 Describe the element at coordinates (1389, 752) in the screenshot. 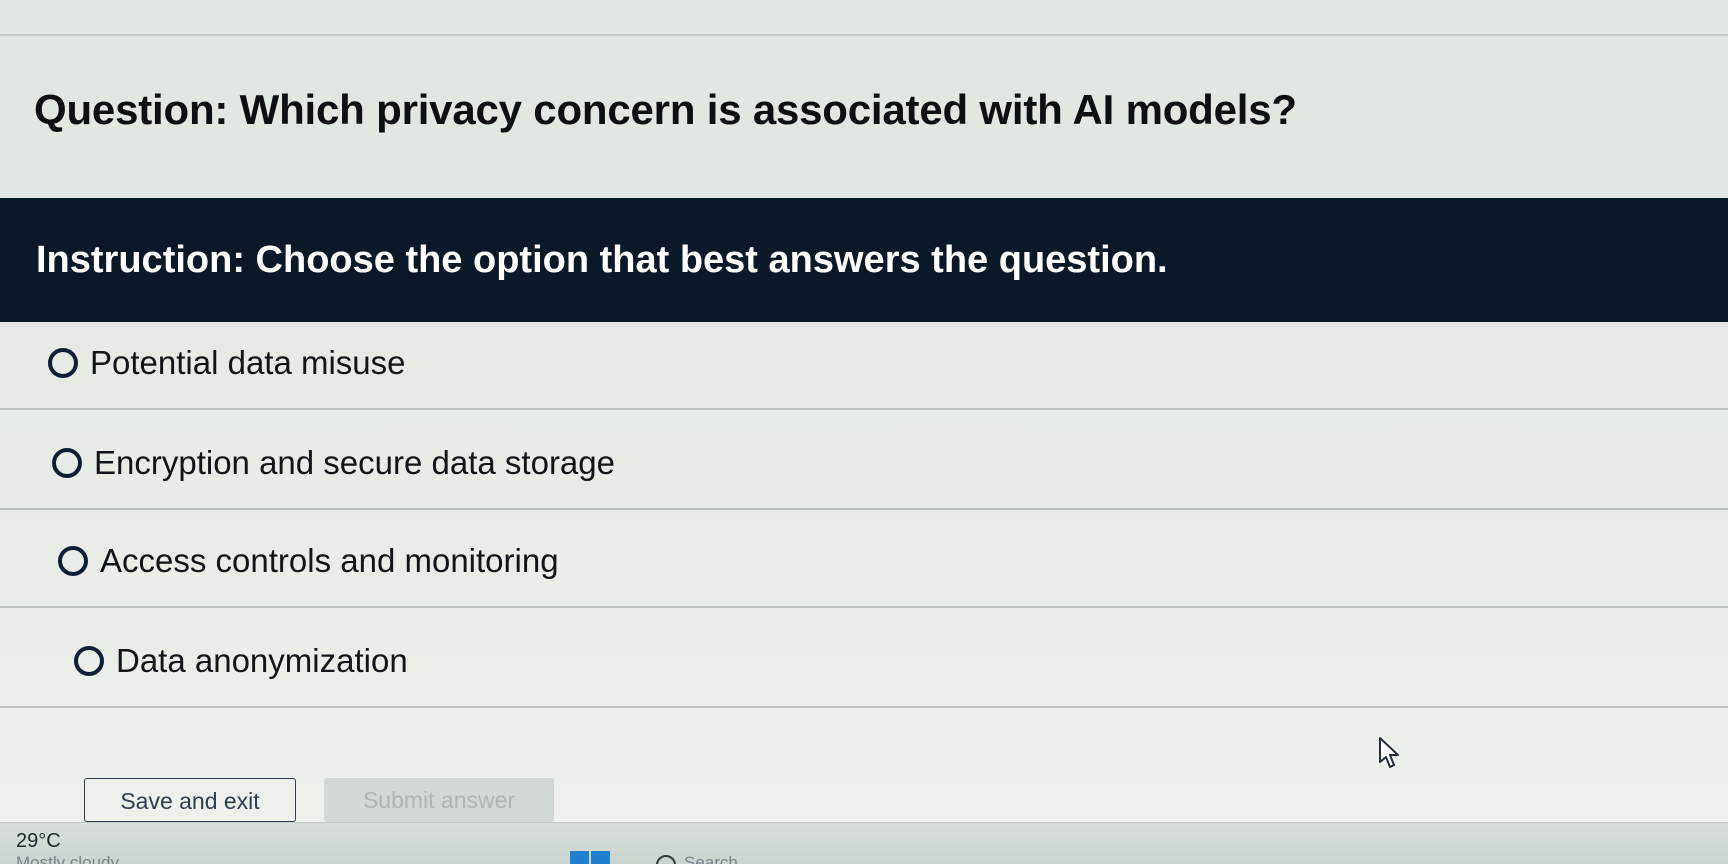

I see `mouse-cursor-icon` at that location.